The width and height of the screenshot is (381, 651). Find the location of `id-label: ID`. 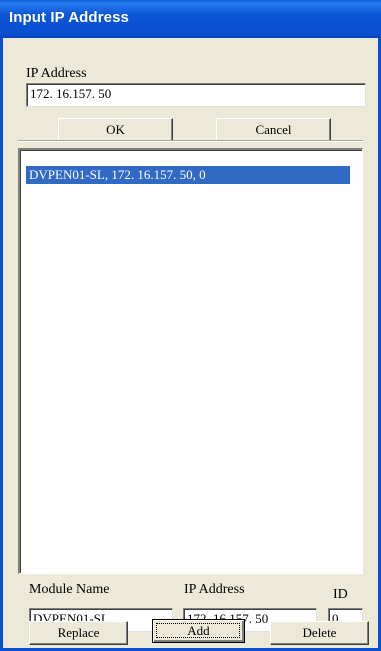

id-label: ID is located at coordinates (340, 594).